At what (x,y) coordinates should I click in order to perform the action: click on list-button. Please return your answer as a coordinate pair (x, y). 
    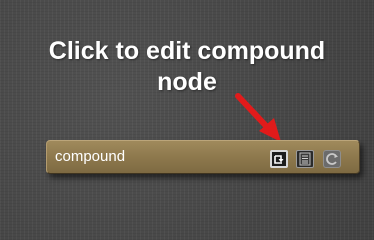
    Looking at the image, I should click on (305, 159).